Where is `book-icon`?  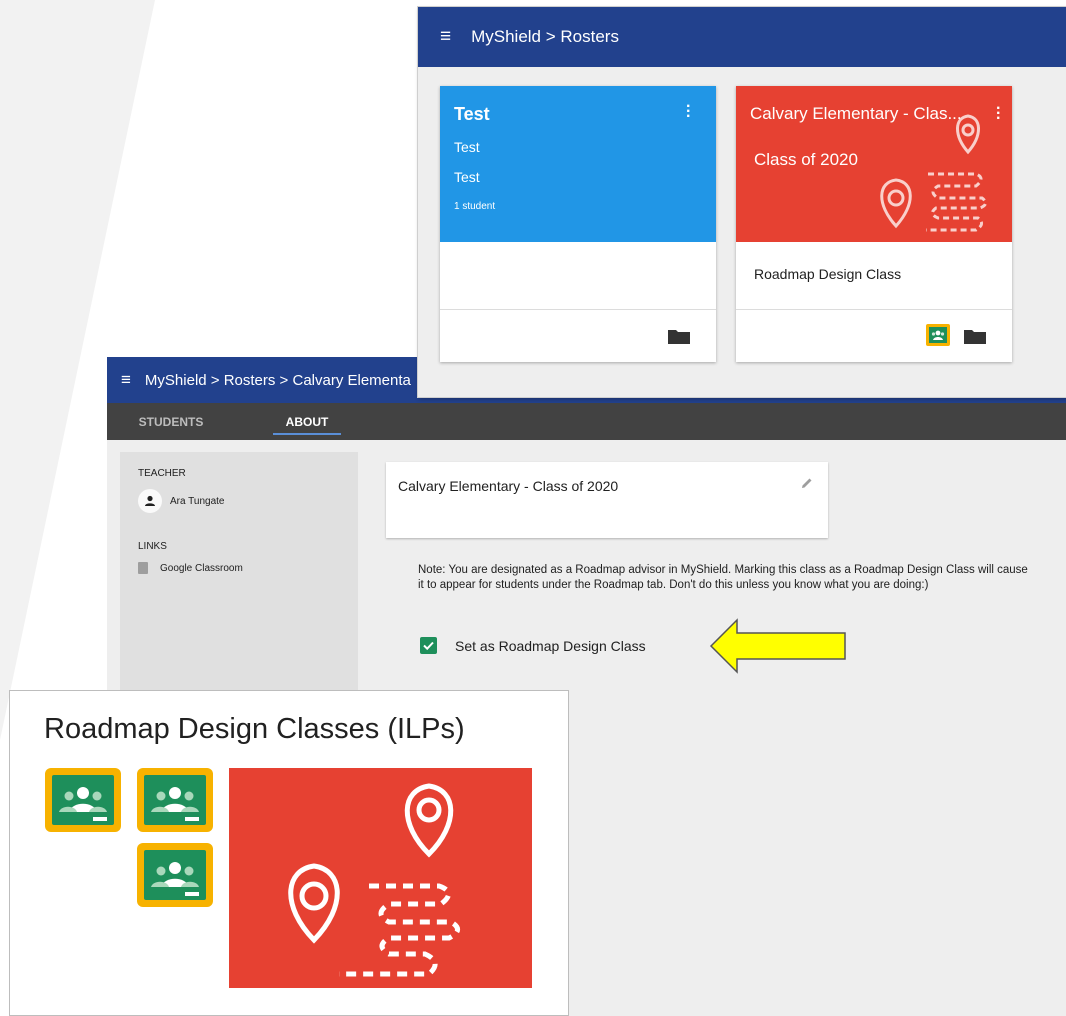
book-icon is located at coordinates (143, 568).